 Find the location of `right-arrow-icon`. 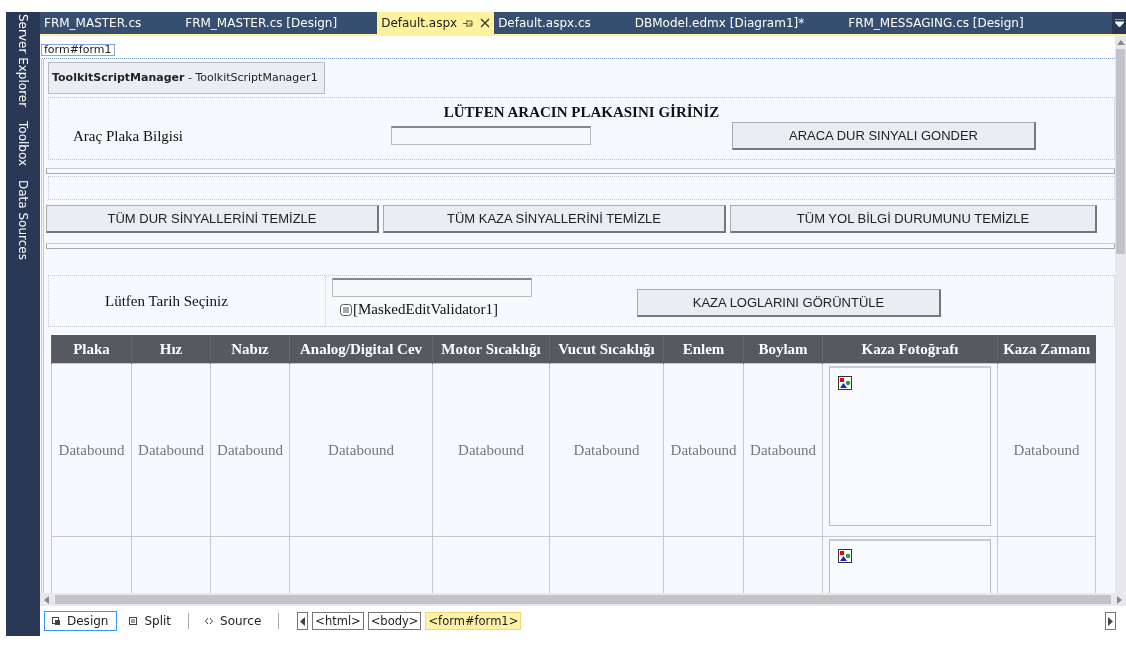

right-arrow-icon is located at coordinates (1110, 621).